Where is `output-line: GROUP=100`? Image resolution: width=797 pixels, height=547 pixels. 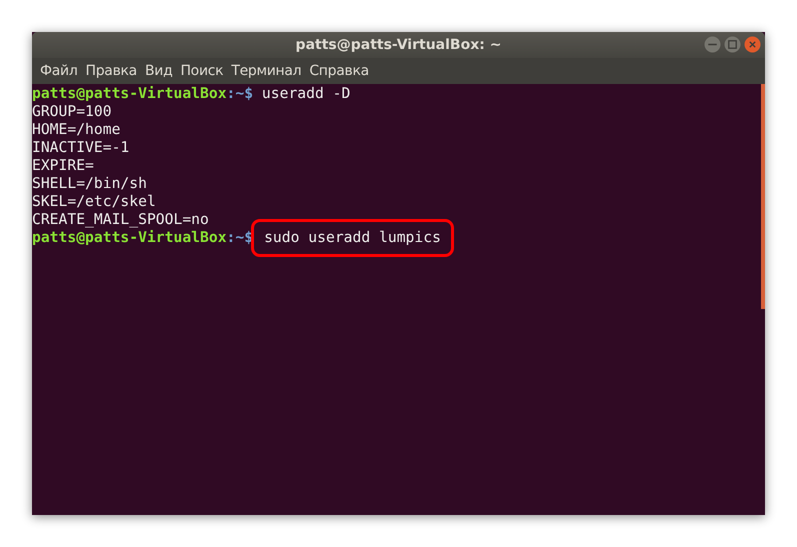 output-line: GROUP=100 is located at coordinates (72, 111).